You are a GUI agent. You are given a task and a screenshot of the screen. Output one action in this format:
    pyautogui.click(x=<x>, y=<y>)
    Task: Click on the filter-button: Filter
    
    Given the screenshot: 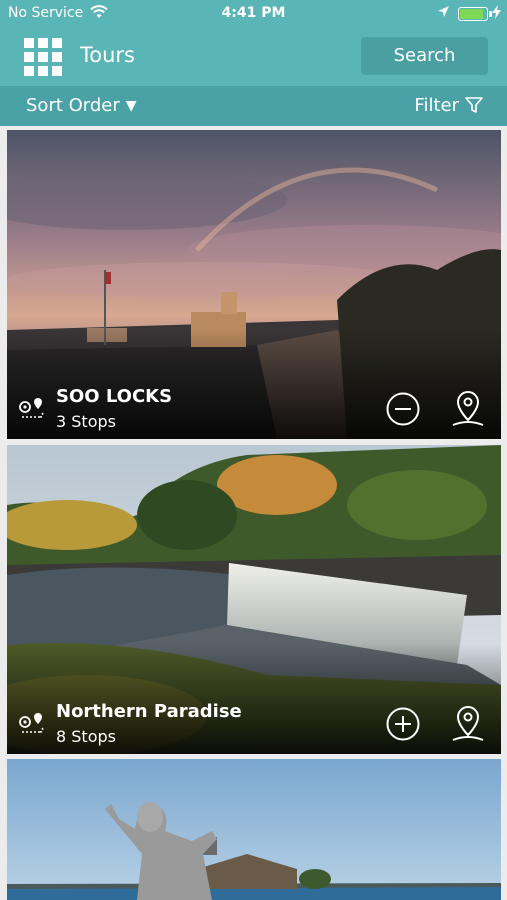 What is the action you would take?
    pyautogui.click(x=448, y=105)
    